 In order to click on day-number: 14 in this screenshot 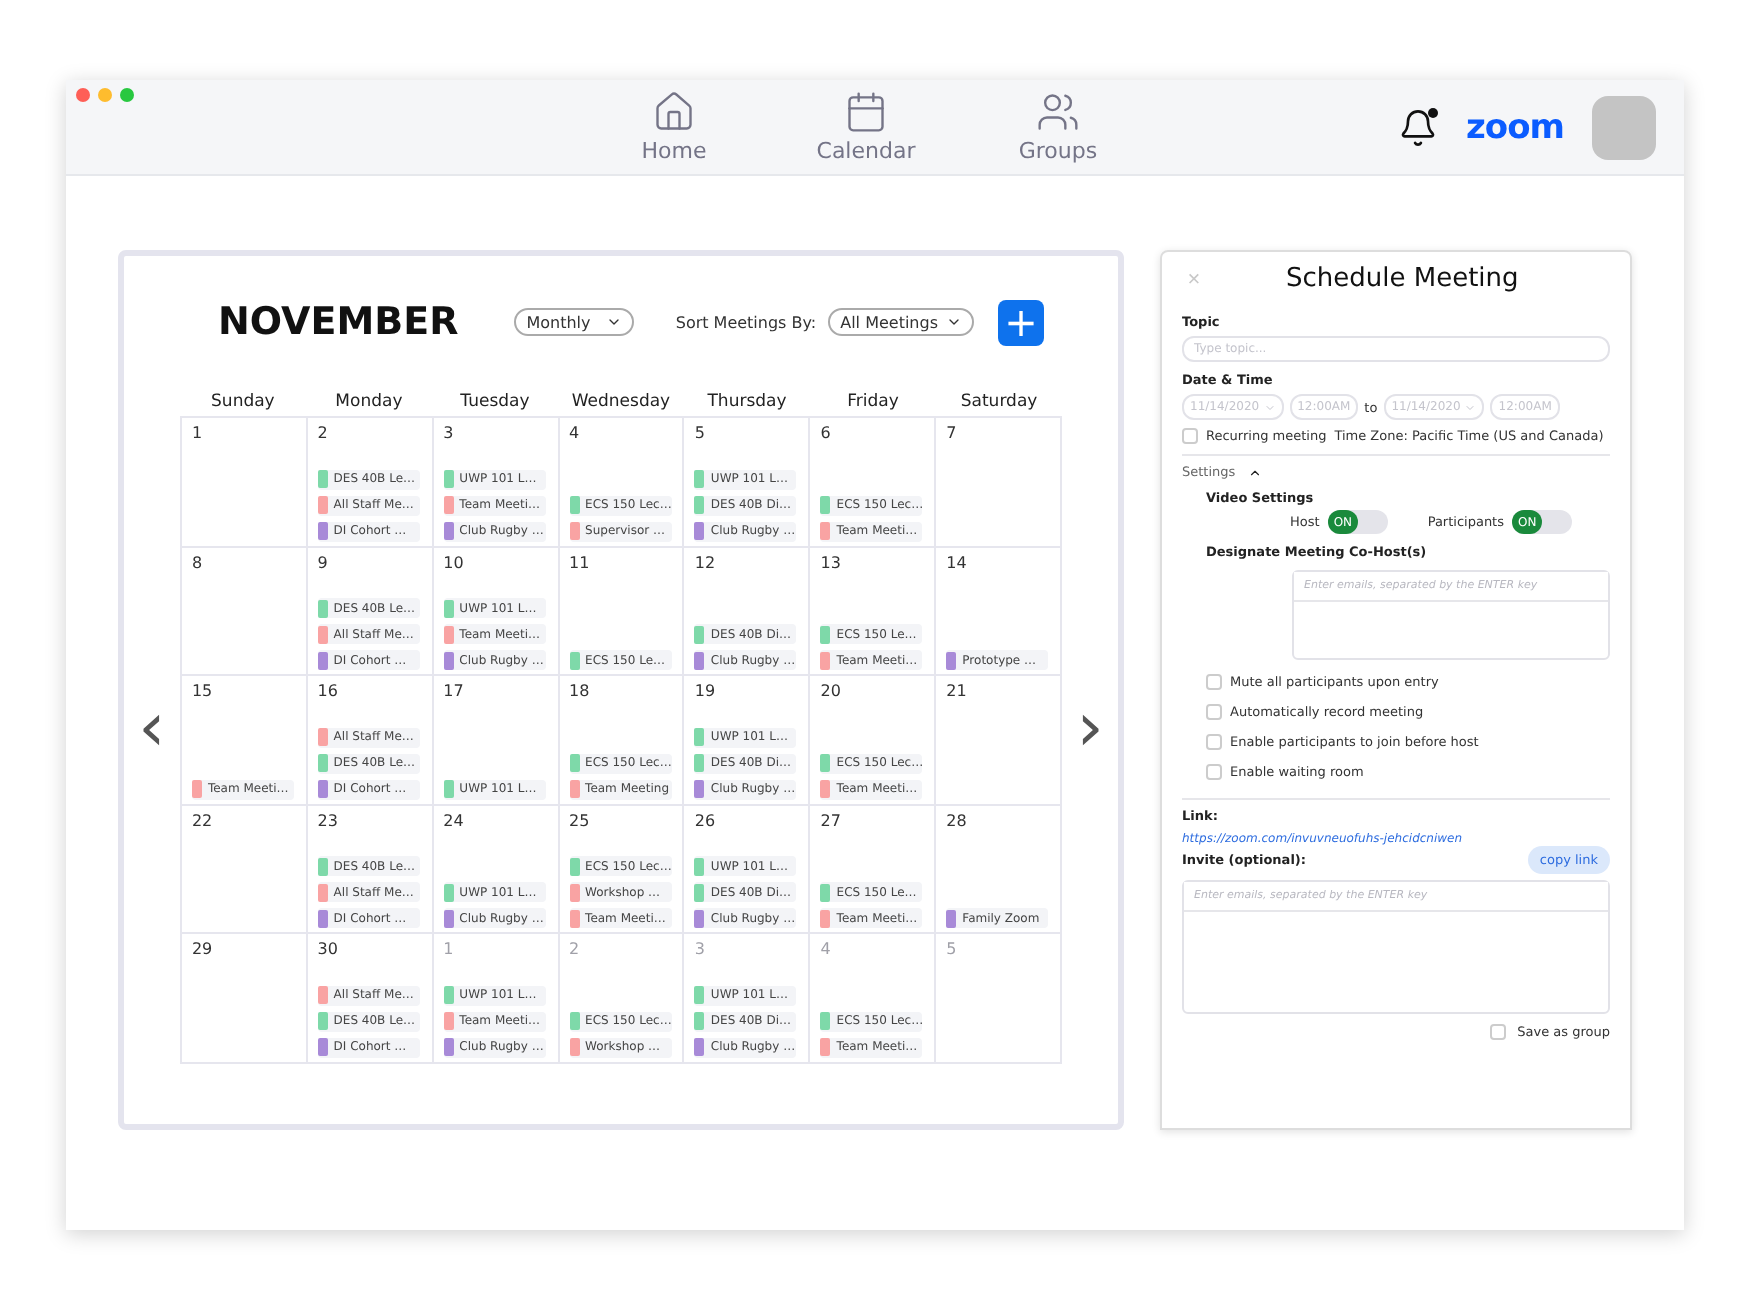, I will do `click(957, 562)`.